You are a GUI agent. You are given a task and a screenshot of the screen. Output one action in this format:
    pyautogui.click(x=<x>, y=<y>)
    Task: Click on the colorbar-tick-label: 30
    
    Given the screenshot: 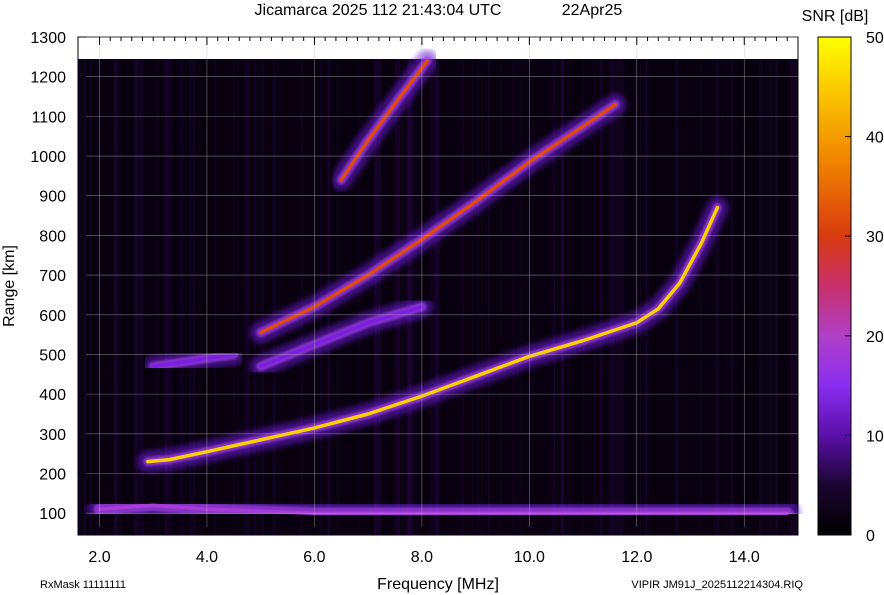 What is the action you would take?
    pyautogui.click(x=875, y=237)
    